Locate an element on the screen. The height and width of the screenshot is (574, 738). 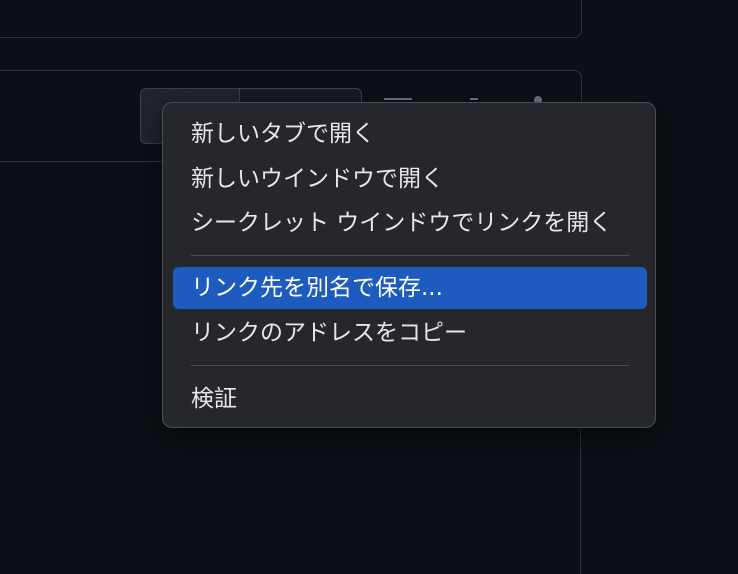
menu-item-inspect: 検証 is located at coordinates (410, 399).